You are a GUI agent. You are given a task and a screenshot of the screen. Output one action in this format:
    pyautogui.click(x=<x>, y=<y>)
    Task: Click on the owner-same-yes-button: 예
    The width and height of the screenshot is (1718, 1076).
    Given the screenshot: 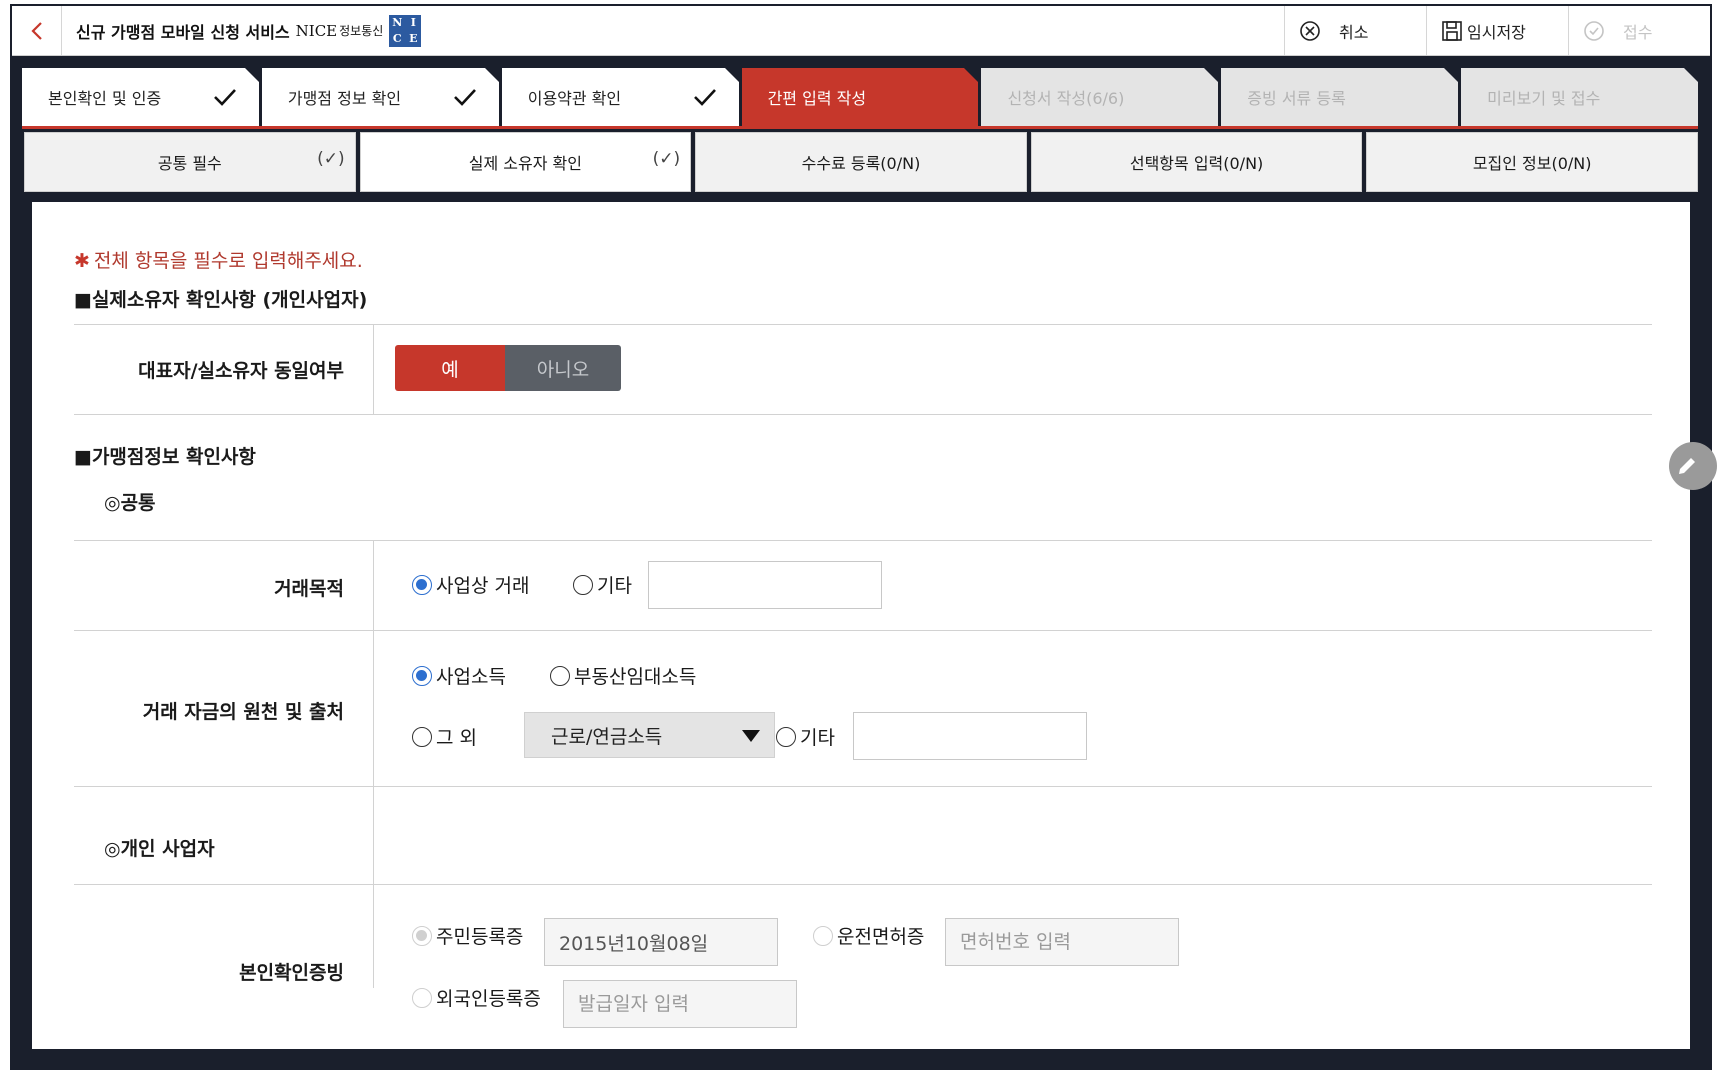 What is the action you would take?
    pyautogui.click(x=450, y=368)
    